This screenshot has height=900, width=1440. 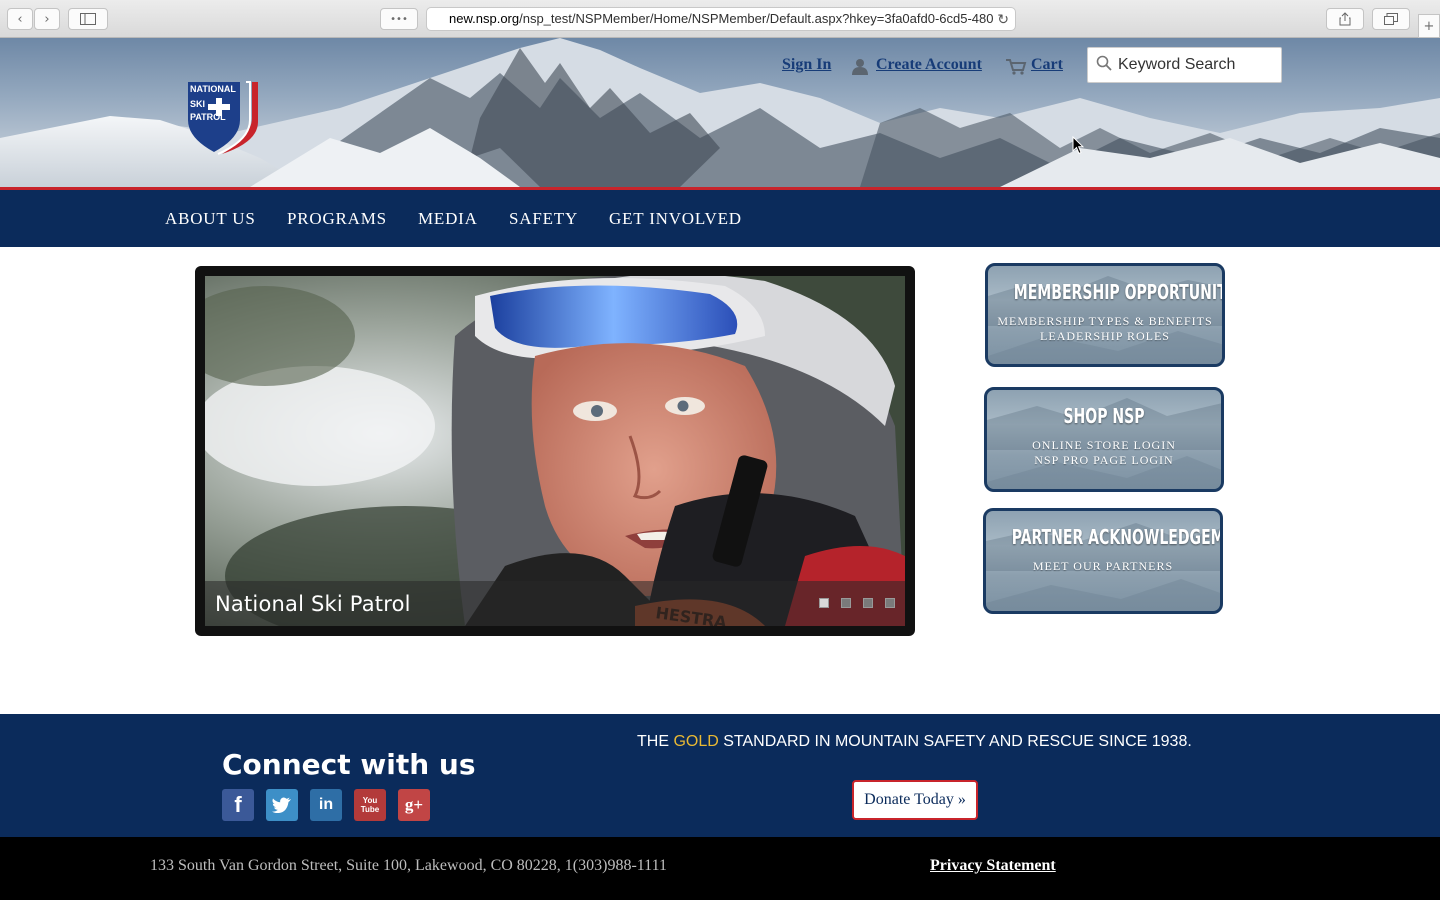 I want to click on card-title-membership: MEMBERSHIP OPPORTUNITIES, so click(x=1117, y=292).